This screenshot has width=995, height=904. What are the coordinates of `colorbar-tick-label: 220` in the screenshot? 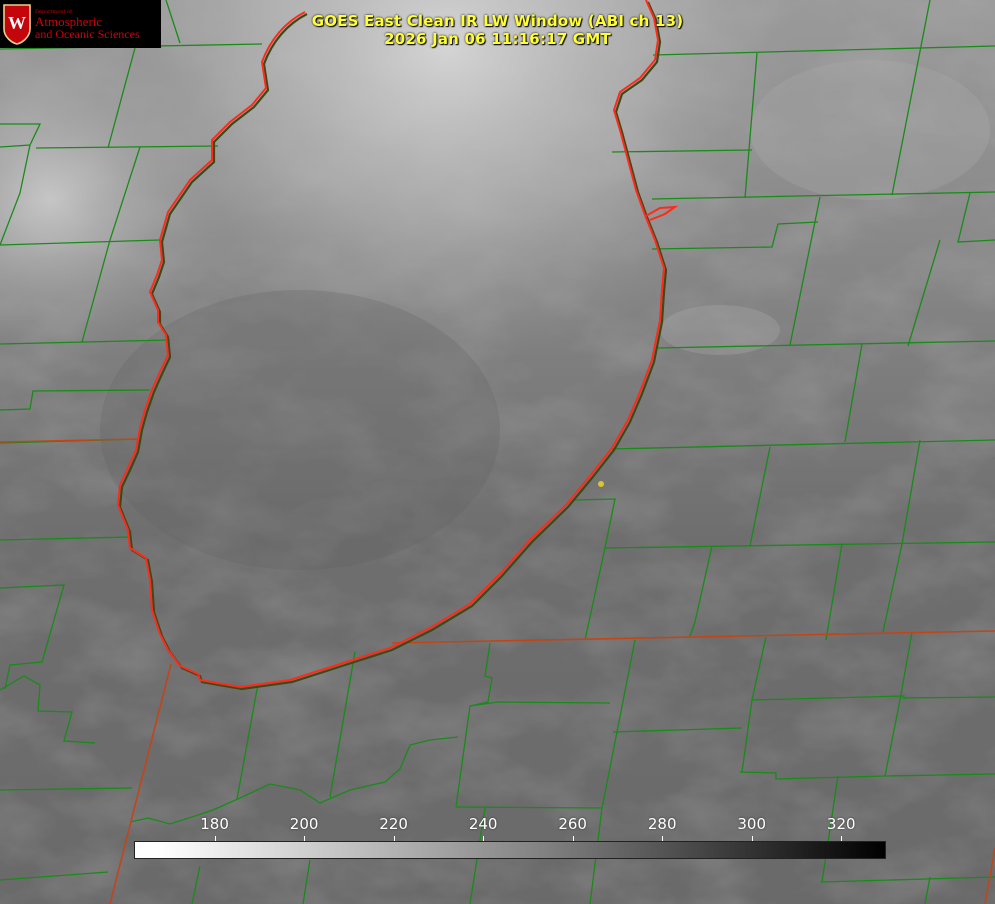 It's located at (393, 824).